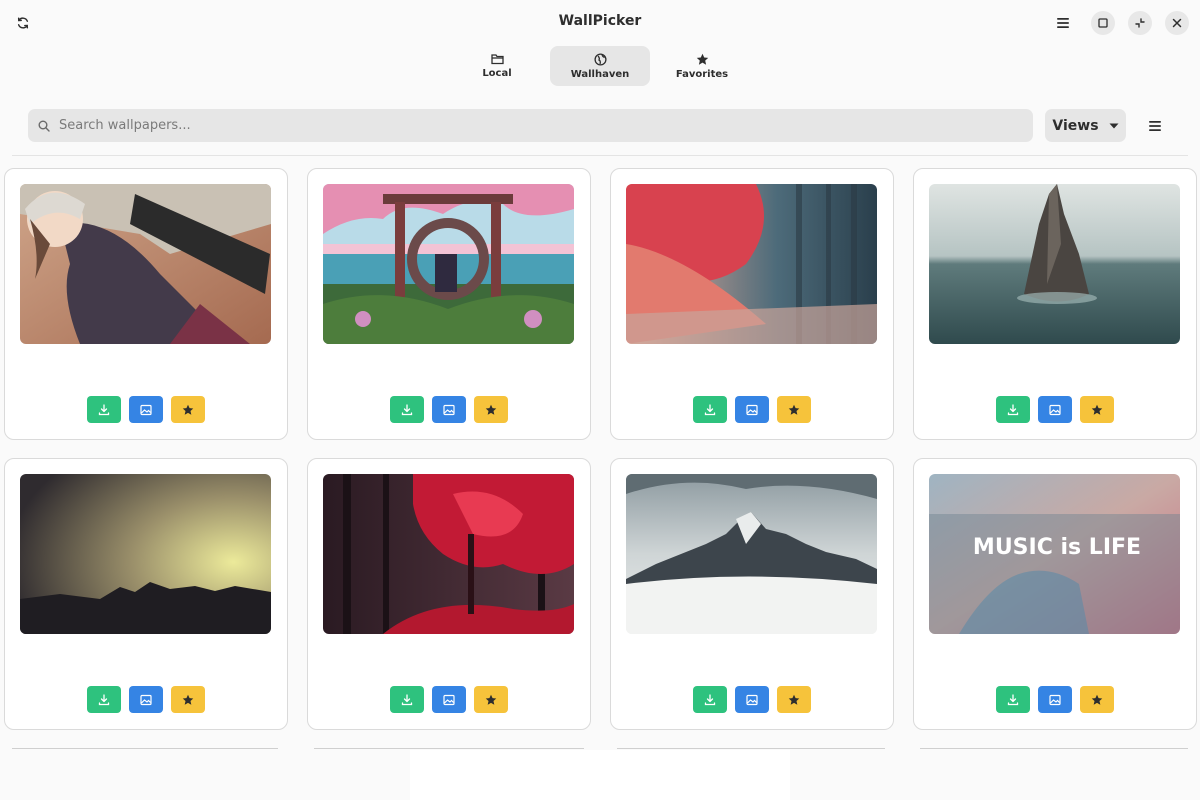 Image resolution: width=1200 pixels, height=800 pixels. Describe the element at coordinates (600, 59) in the screenshot. I see `globe-icon` at that location.